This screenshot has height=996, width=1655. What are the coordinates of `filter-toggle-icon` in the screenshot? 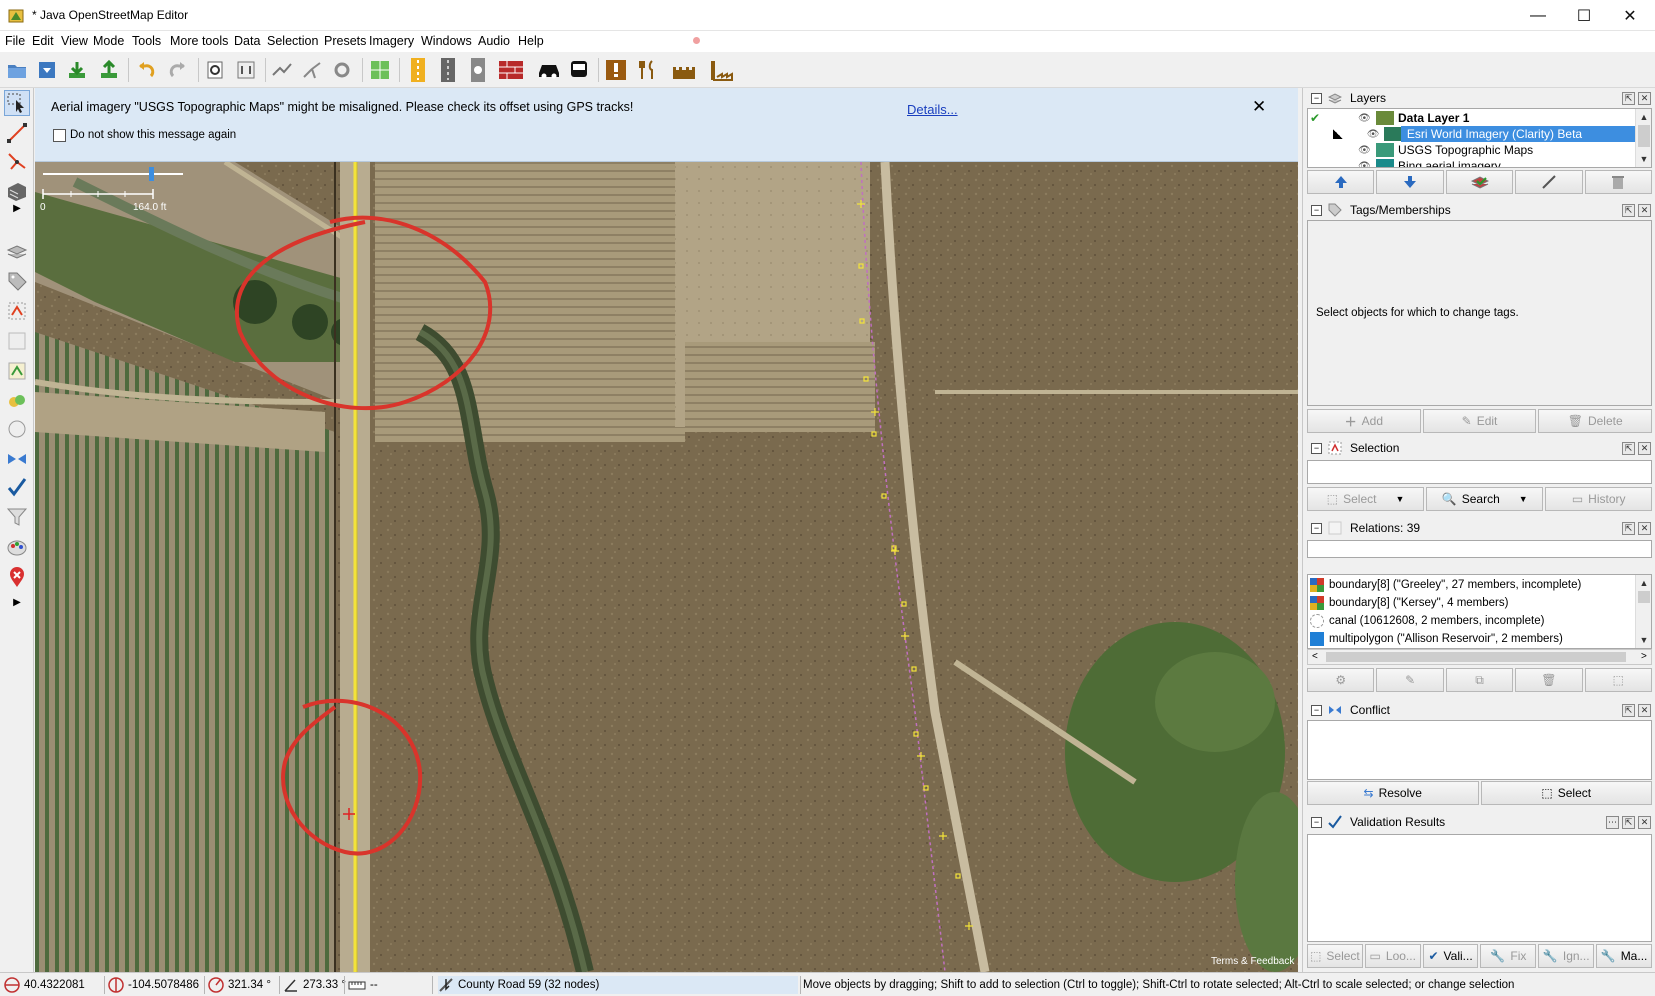 It's located at (17, 517).